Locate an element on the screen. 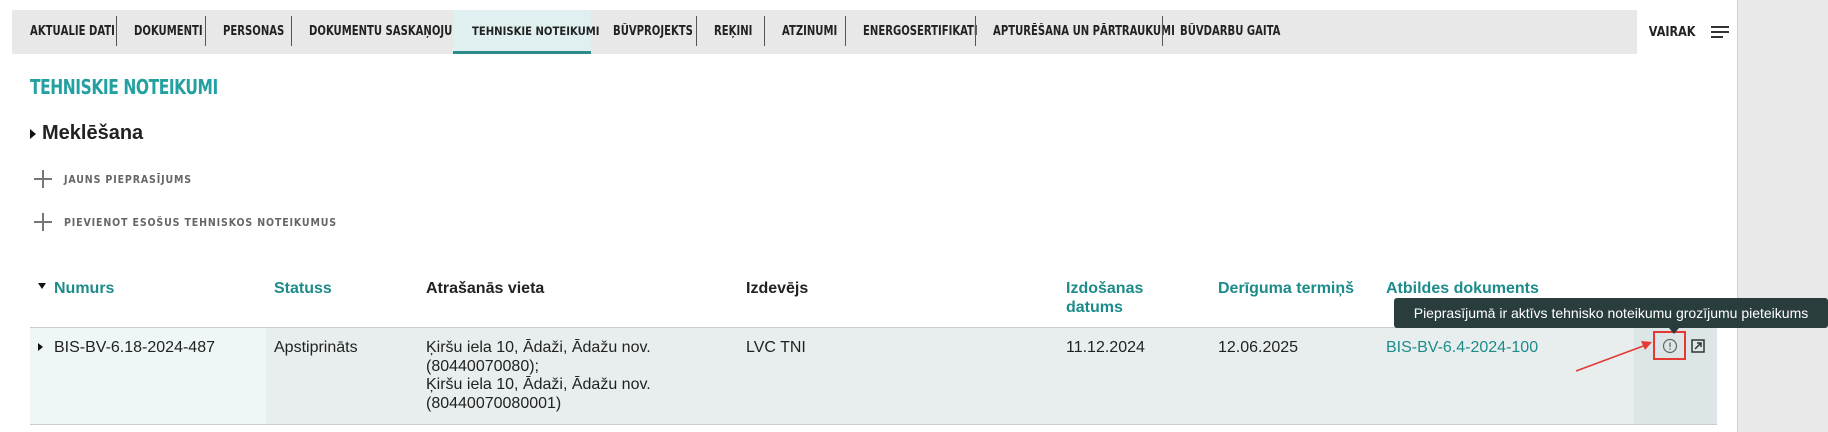  row-response-doc-link: BIS-BV-6.4-2024-100 is located at coordinates (1462, 348).